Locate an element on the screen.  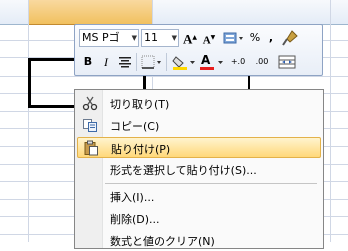
decrease-decimal-button: .00 is located at coordinates (262, 62).